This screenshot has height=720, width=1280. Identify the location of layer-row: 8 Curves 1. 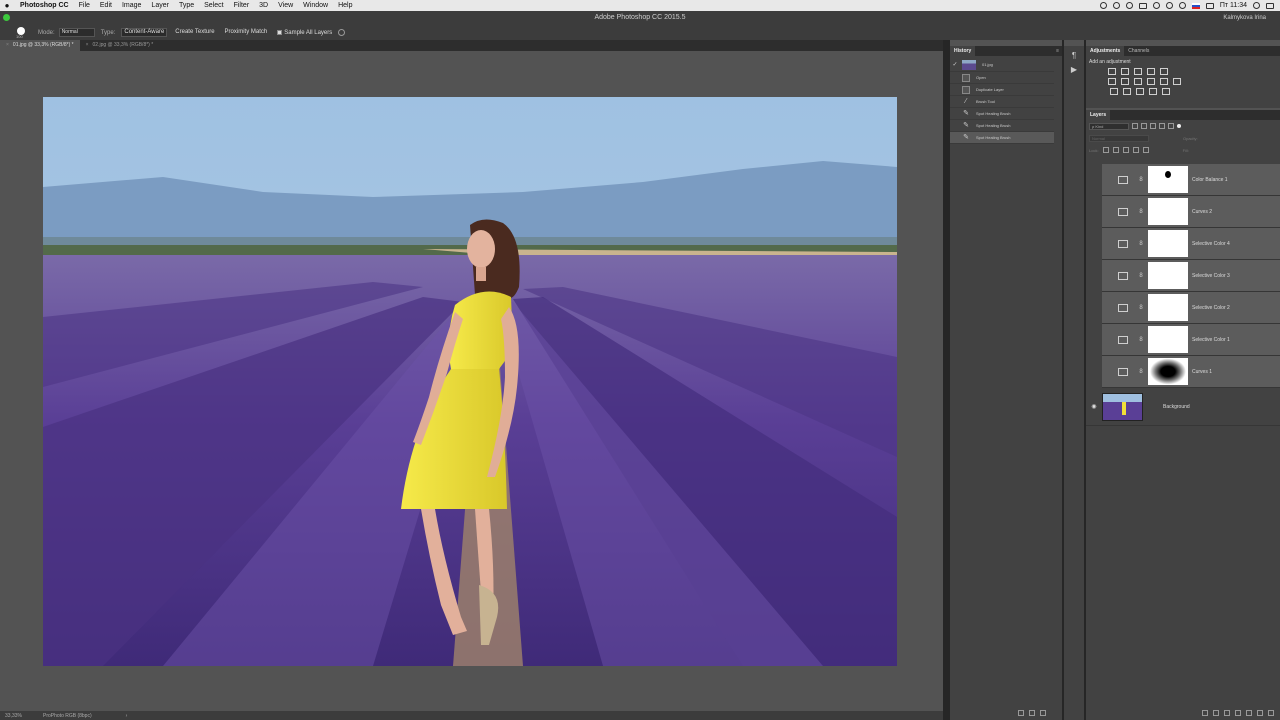
(1191, 372).